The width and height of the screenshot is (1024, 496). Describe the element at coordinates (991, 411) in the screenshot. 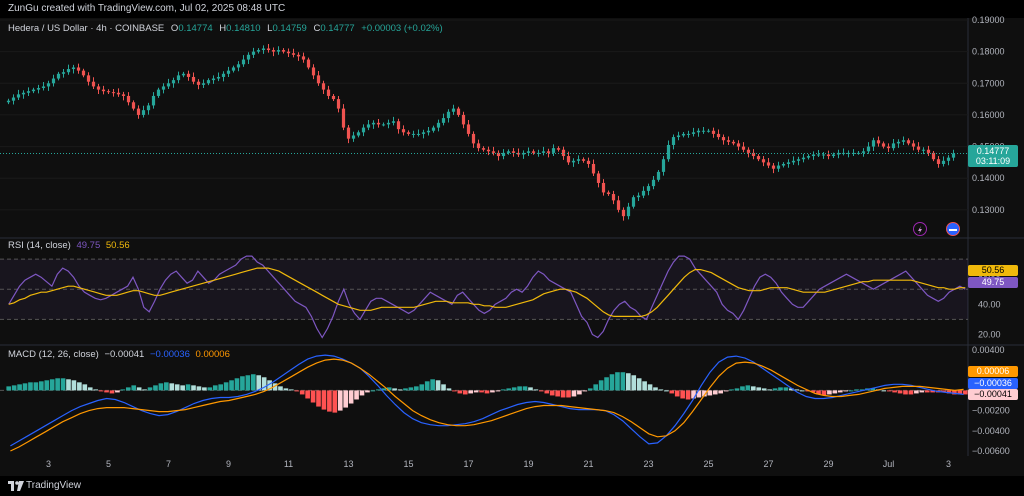

I see `macd-tick-label: −0.00200` at that location.